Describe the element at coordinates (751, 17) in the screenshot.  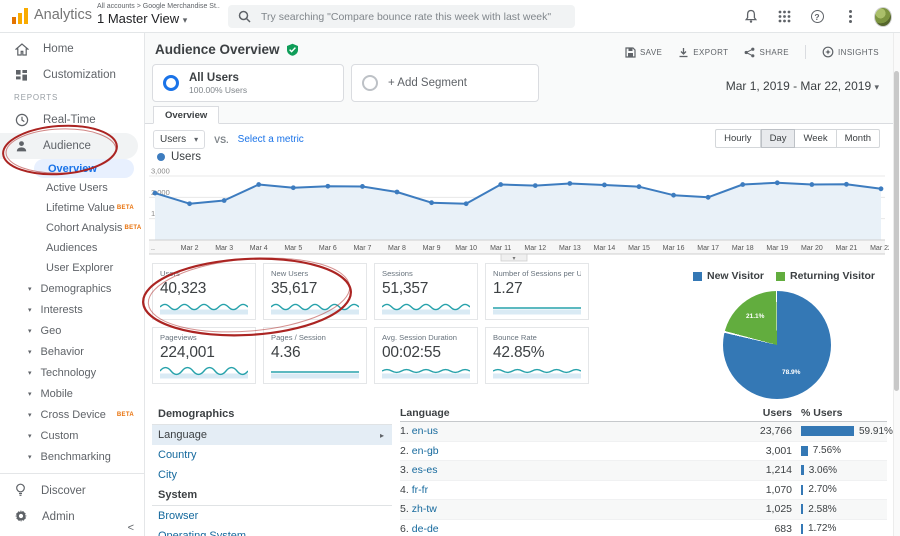
I see `notifications-bell-icon` at that location.